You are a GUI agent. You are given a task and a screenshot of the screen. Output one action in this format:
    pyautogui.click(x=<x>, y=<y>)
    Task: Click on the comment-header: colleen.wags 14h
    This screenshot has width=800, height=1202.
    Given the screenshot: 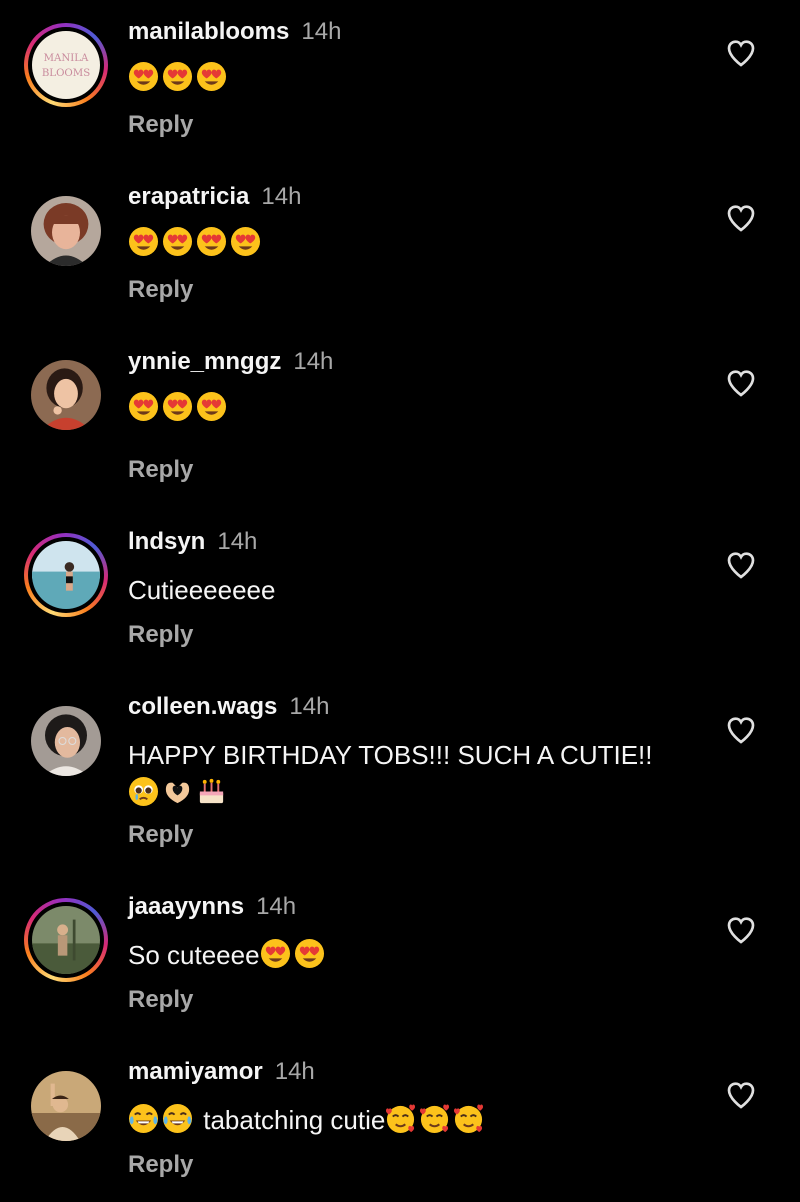 What is the action you would take?
    pyautogui.click(x=228, y=707)
    